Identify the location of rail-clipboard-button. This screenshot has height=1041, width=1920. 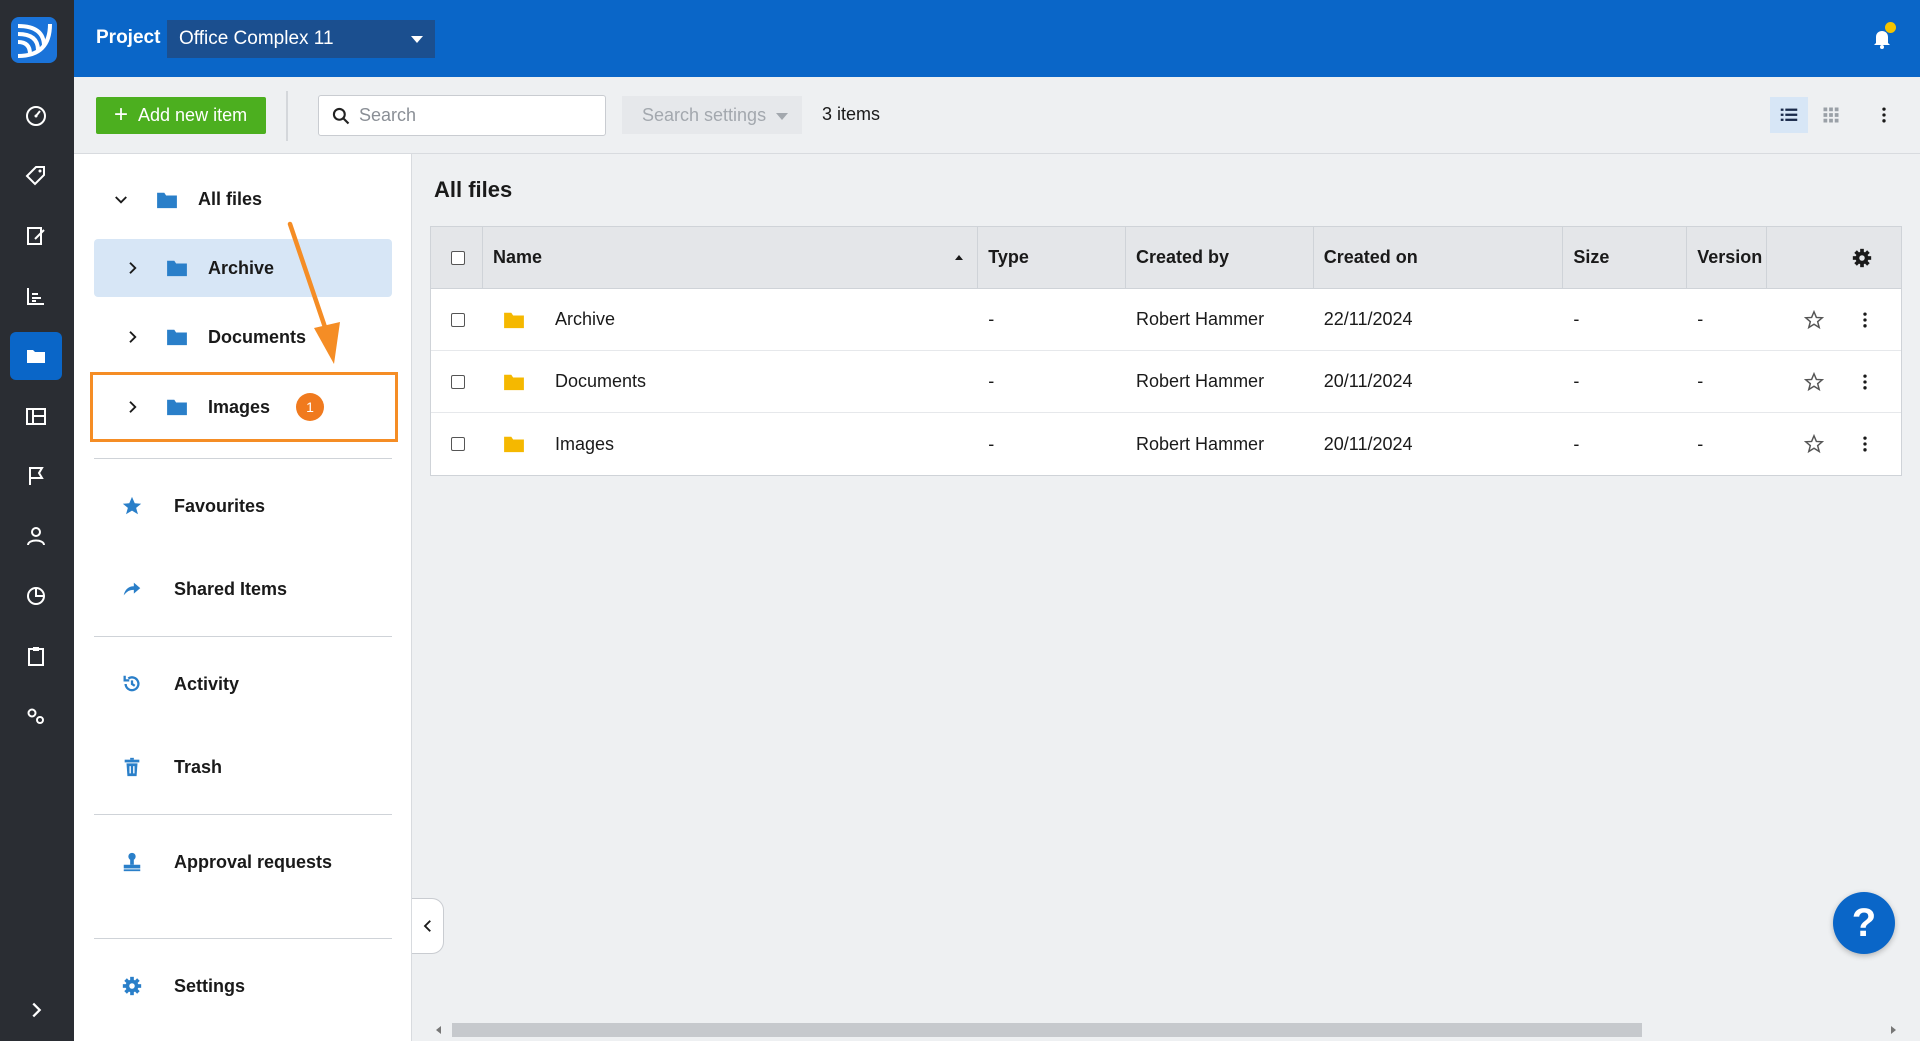
(36, 656).